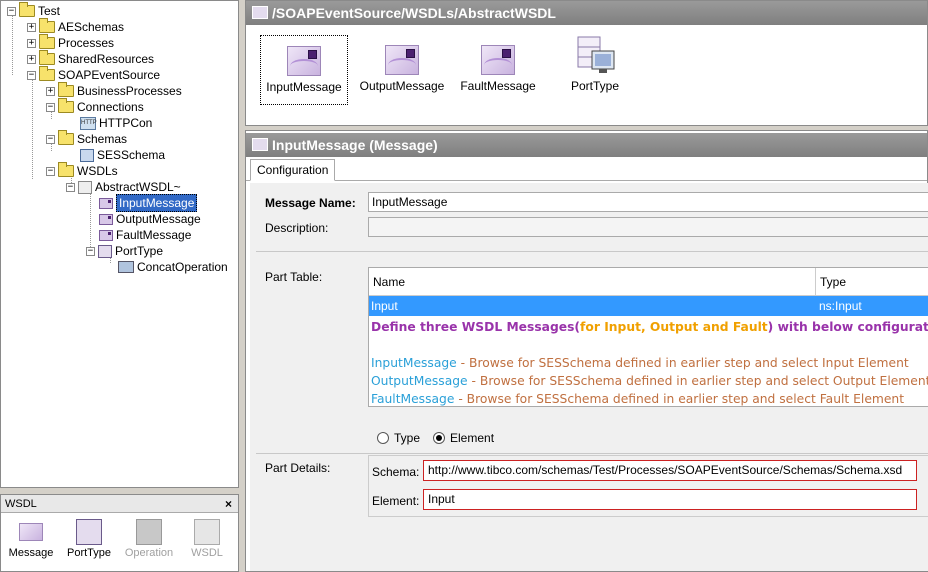 The image size is (928, 572). What do you see at coordinates (872, 282) in the screenshot?
I see `column-header-type: Type` at bounding box center [872, 282].